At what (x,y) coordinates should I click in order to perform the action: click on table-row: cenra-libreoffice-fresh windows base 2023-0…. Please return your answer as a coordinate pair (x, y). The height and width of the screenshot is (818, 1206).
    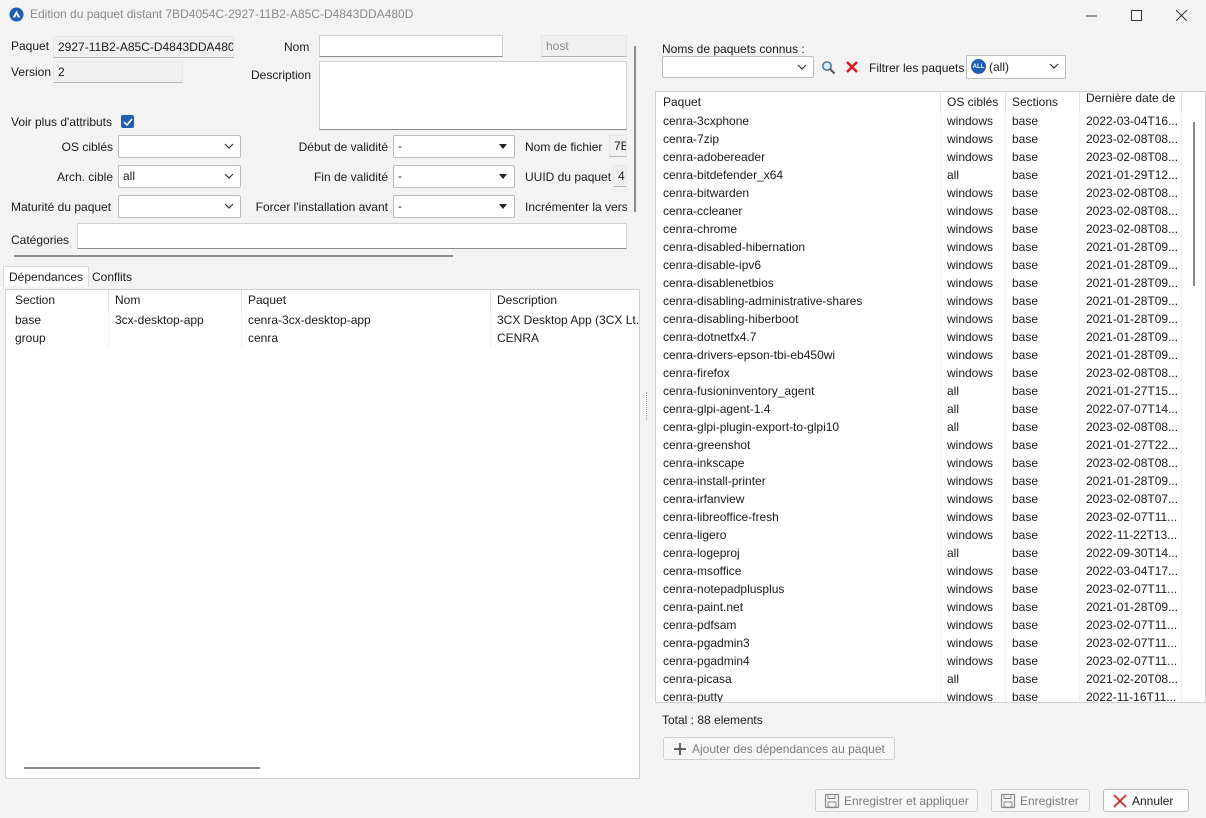
    Looking at the image, I should click on (923, 517).